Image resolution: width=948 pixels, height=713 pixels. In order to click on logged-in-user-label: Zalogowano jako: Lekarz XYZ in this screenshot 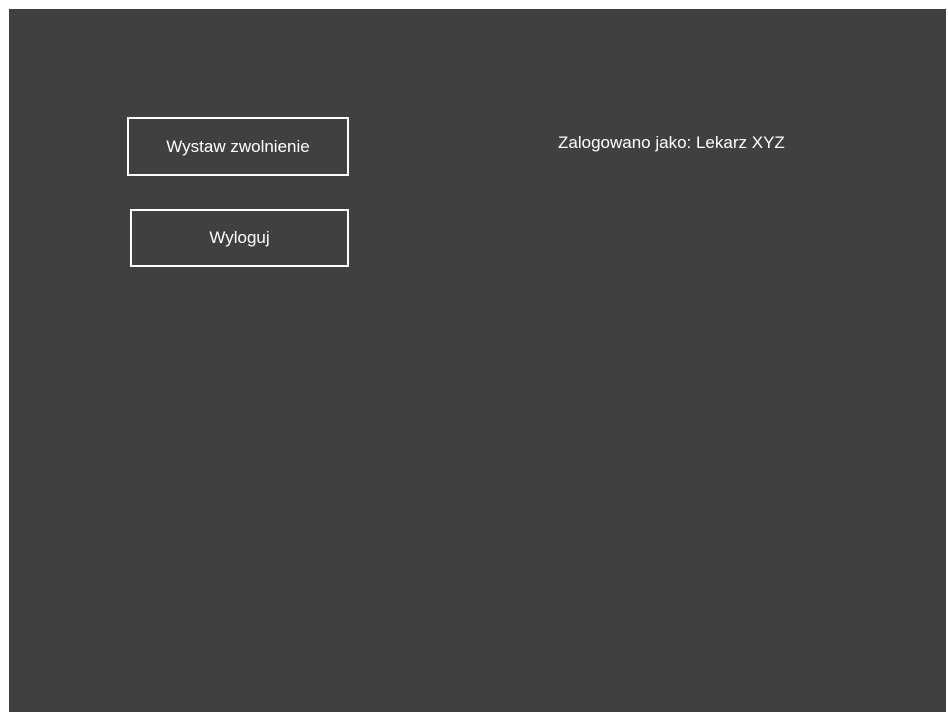, I will do `click(671, 142)`.